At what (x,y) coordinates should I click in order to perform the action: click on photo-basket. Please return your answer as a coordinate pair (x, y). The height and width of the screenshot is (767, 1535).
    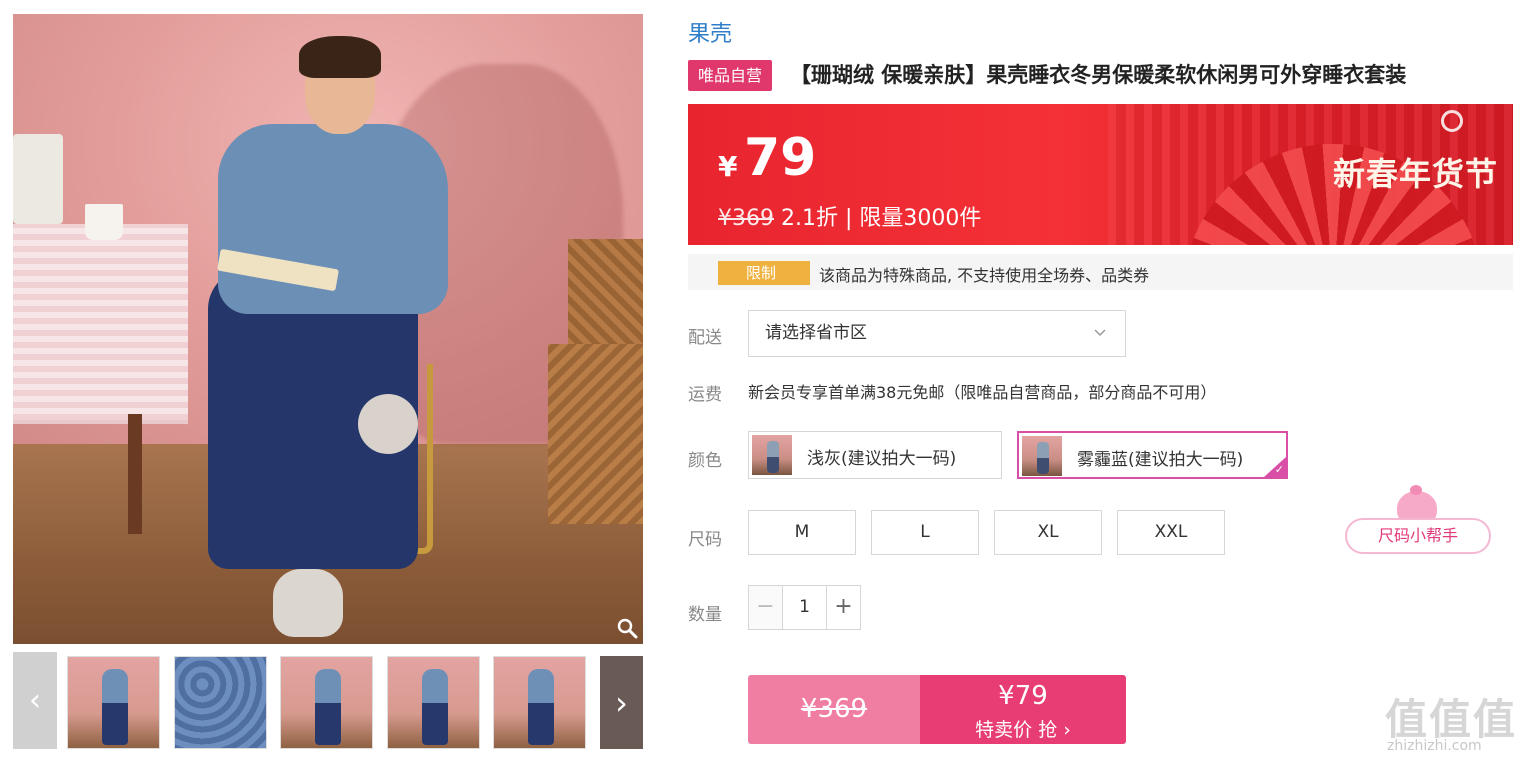
    Looking at the image, I should click on (595, 434).